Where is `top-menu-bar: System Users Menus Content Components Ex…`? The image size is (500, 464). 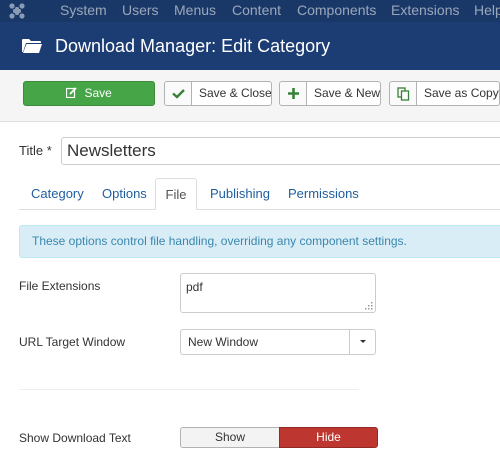 top-menu-bar: System Users Menus Content Components Ex… is located at coordinates (250, 11).